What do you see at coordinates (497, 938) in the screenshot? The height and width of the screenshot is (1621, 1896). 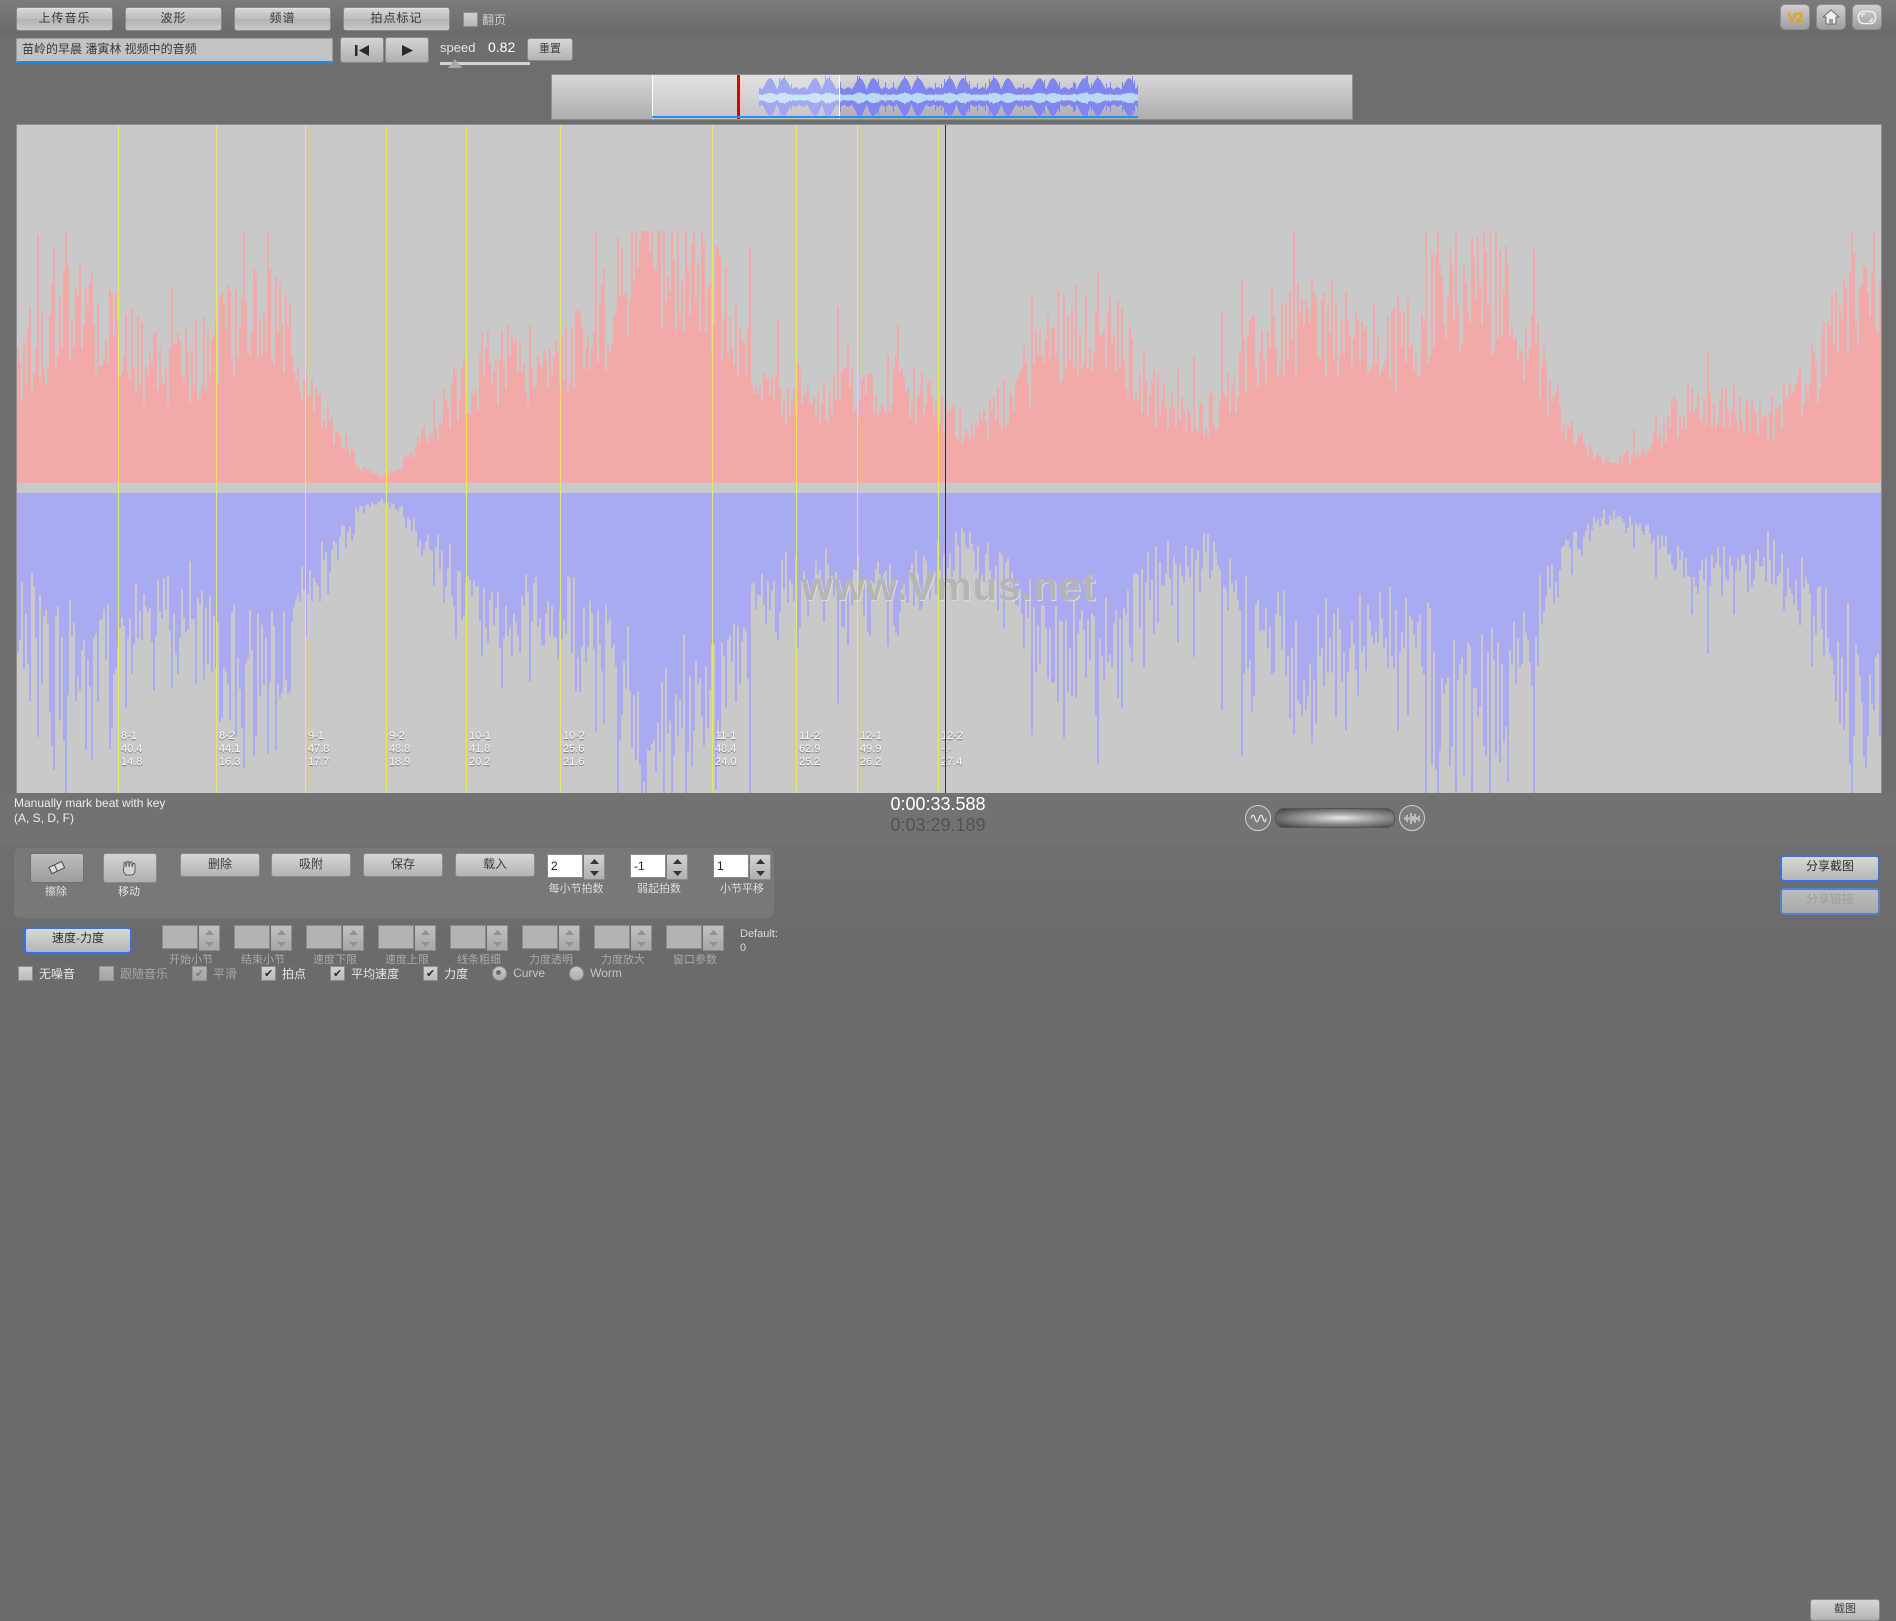 I see `line-width-arrows` at bounding box center [497, 938].